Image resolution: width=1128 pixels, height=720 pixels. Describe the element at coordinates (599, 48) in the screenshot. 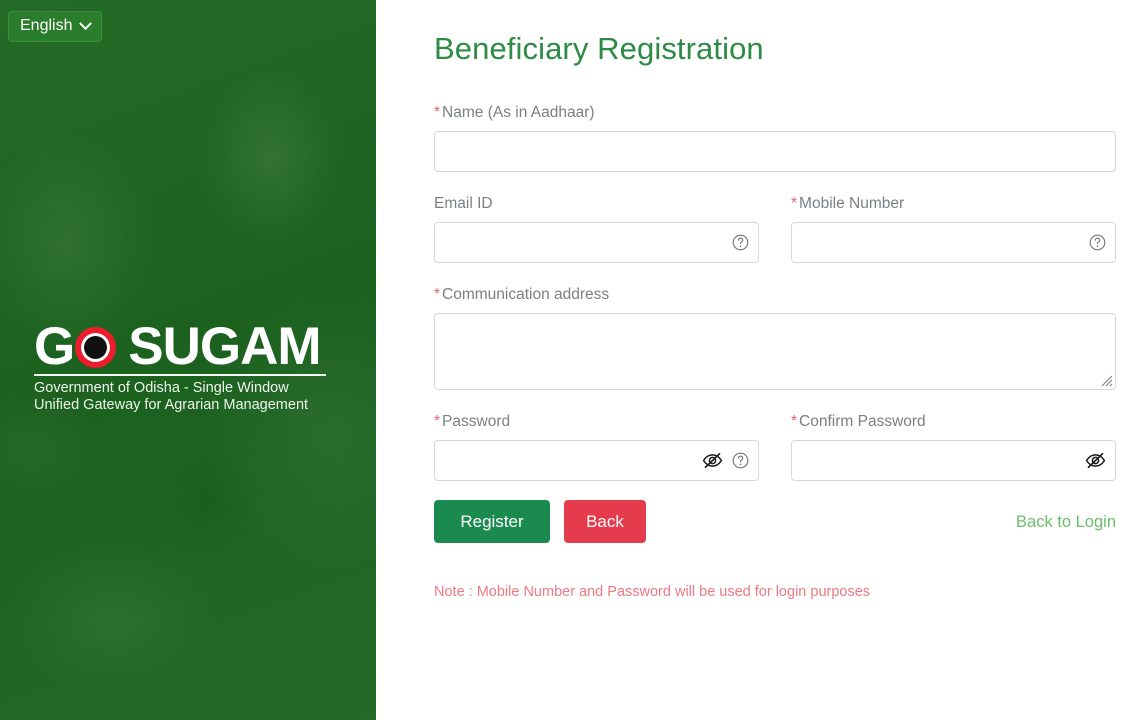

I see `page-title: Beneficiary Registration` at that location.